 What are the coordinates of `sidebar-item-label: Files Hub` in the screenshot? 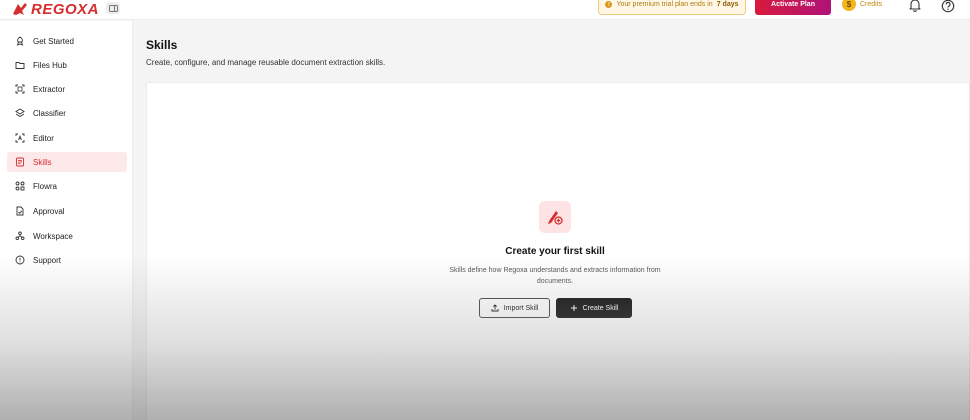 It's located at (50, 65).